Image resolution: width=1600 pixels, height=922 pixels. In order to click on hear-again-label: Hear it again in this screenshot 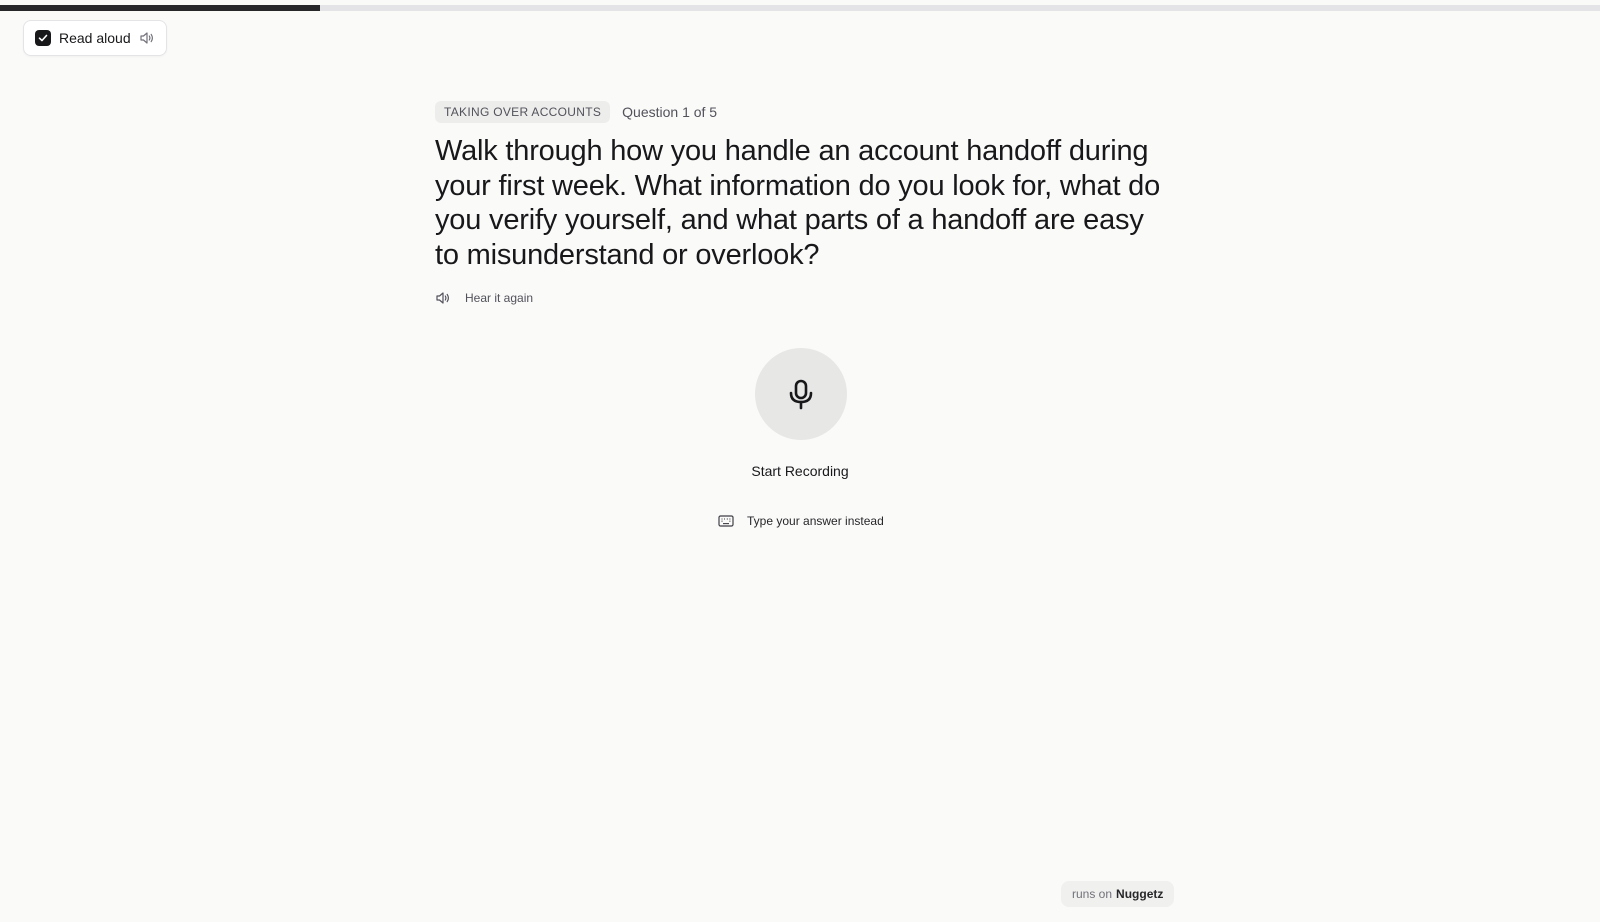, I will do `click(499, 298)`.